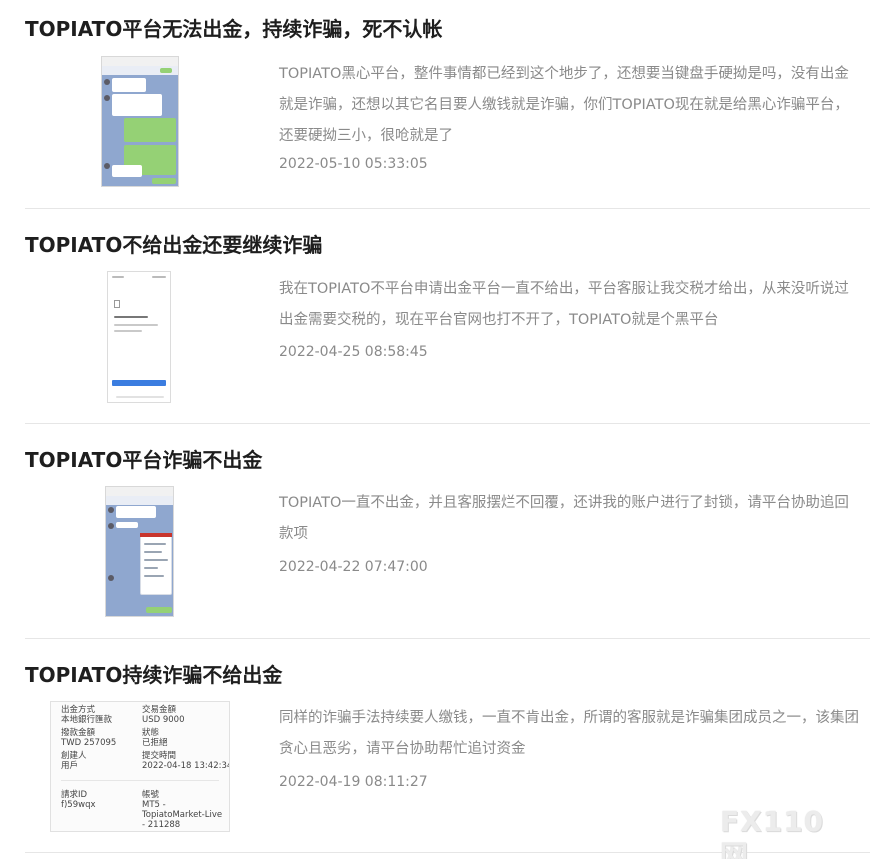  Describe the element at coordinates (445, 245) in the screenshot. I see `complaint-title: TOPIATO不给出金还要继续诈骗` at that location.